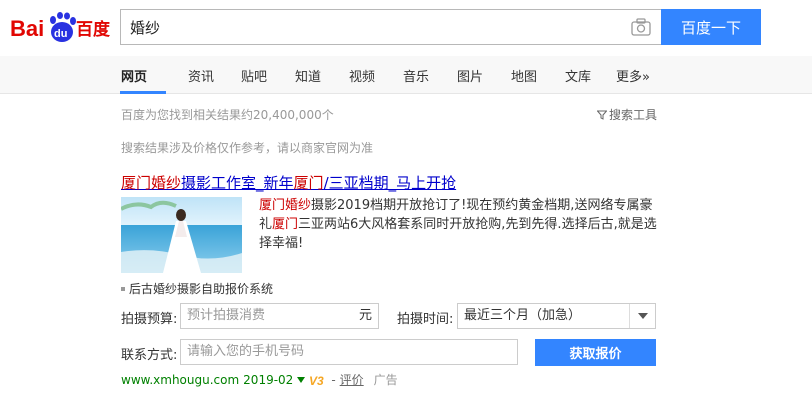  I want to click on v3-badge-icon: V3, so click(318, 380).